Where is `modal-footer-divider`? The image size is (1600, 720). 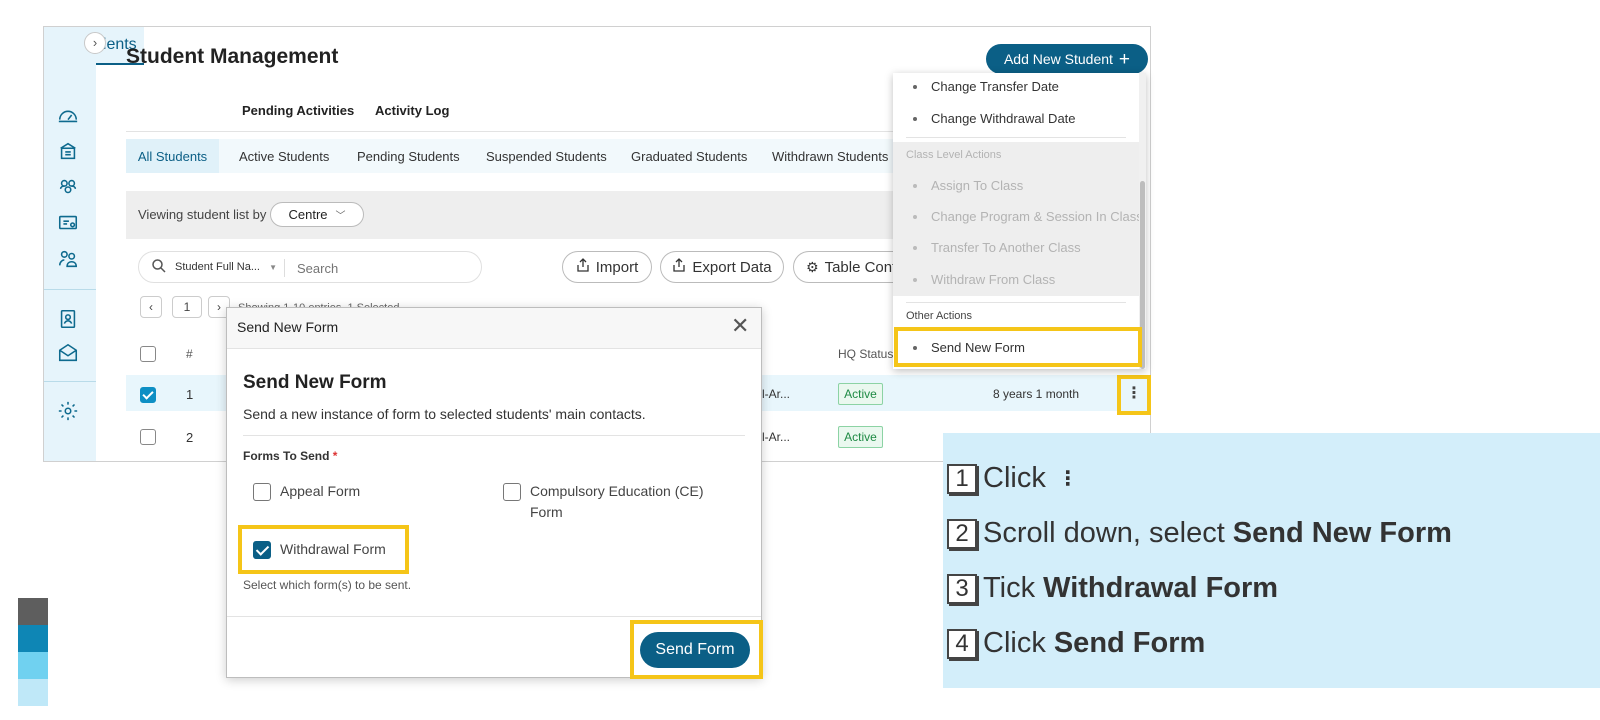 modal-footer-divider is located at coordinates (494, 616).